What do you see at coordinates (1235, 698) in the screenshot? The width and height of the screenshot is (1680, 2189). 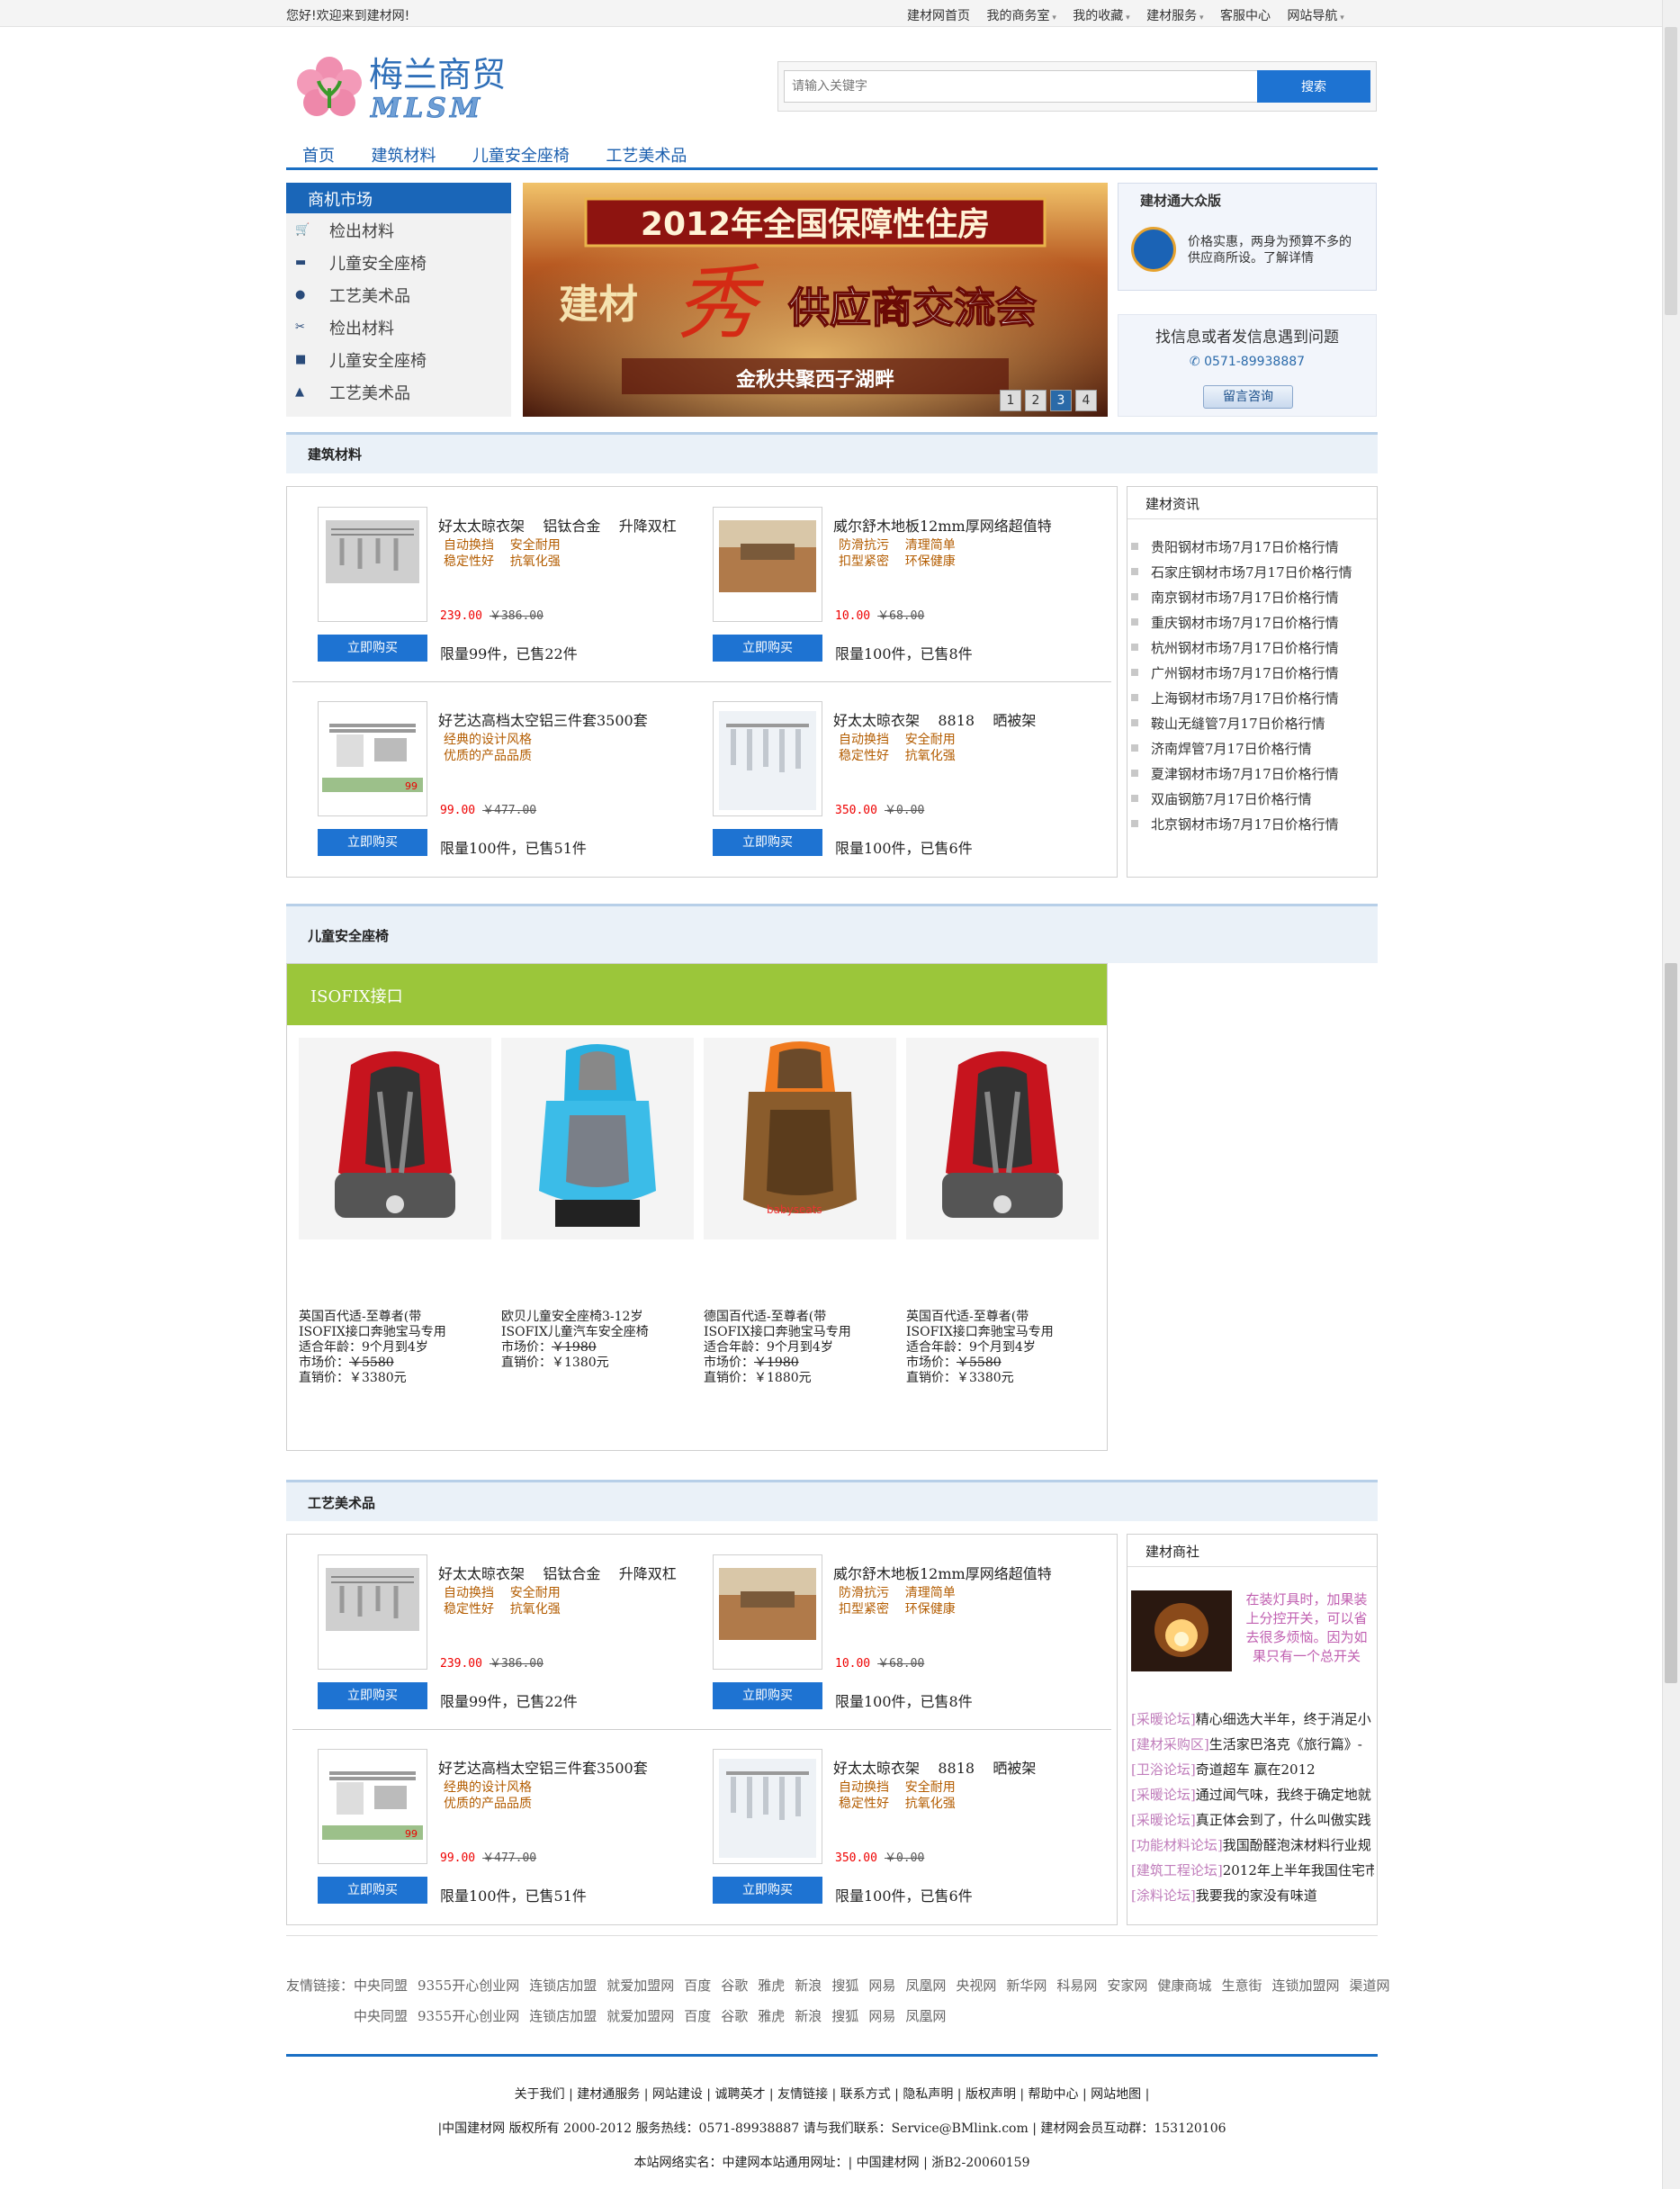 I see `news-item: 上海钢材市场7月17日价格行情` at bounding box center [1235, 698].